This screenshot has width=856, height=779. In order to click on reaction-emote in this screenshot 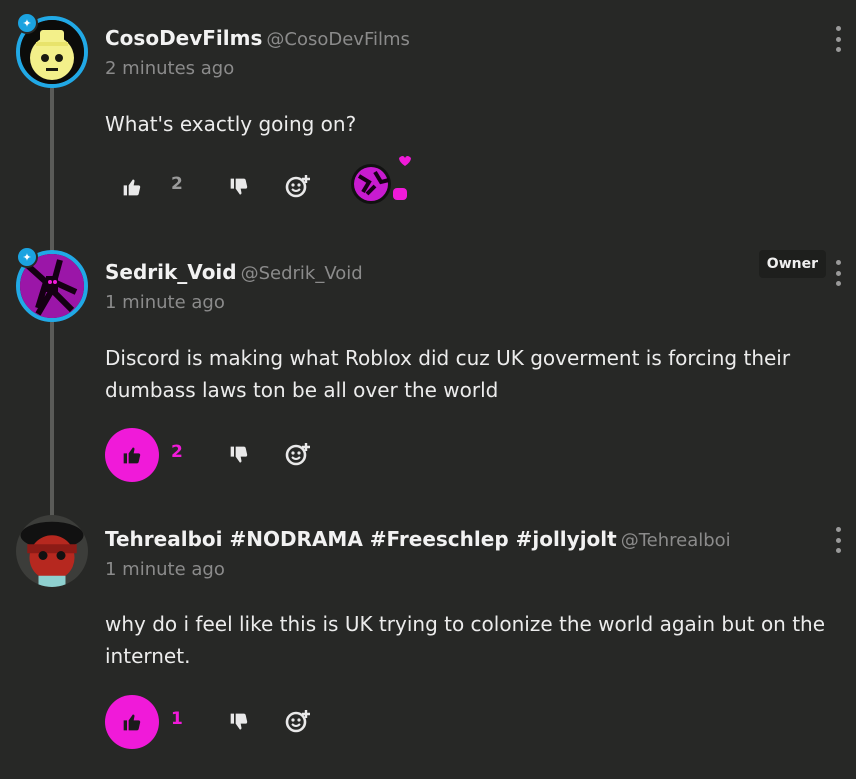, I will do `click(378, 181)`.